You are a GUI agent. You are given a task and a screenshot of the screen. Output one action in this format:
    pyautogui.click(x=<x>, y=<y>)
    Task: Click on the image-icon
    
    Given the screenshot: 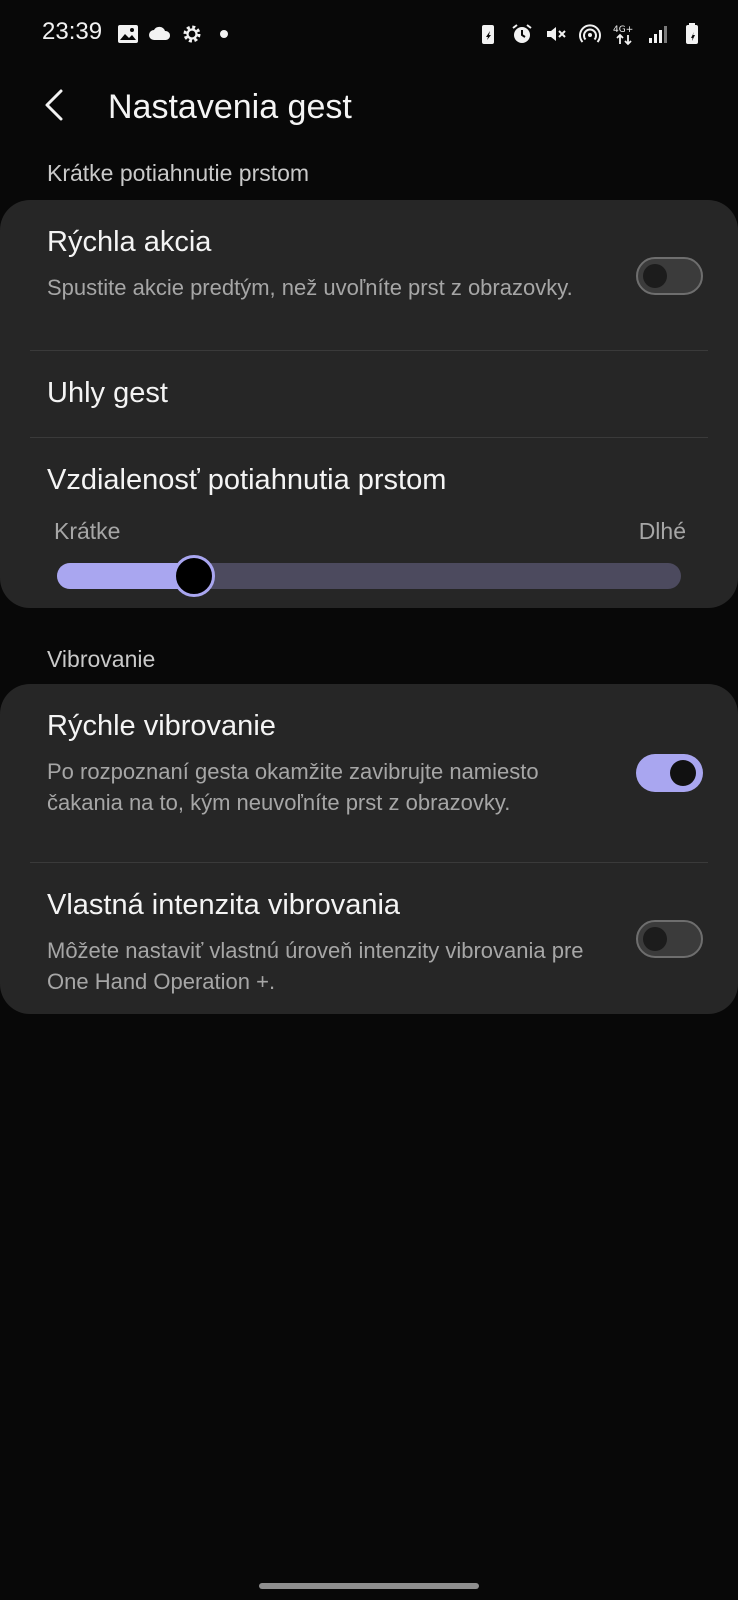 What is the action you would take?
    pyautogui.click(x=128, y=34)
    